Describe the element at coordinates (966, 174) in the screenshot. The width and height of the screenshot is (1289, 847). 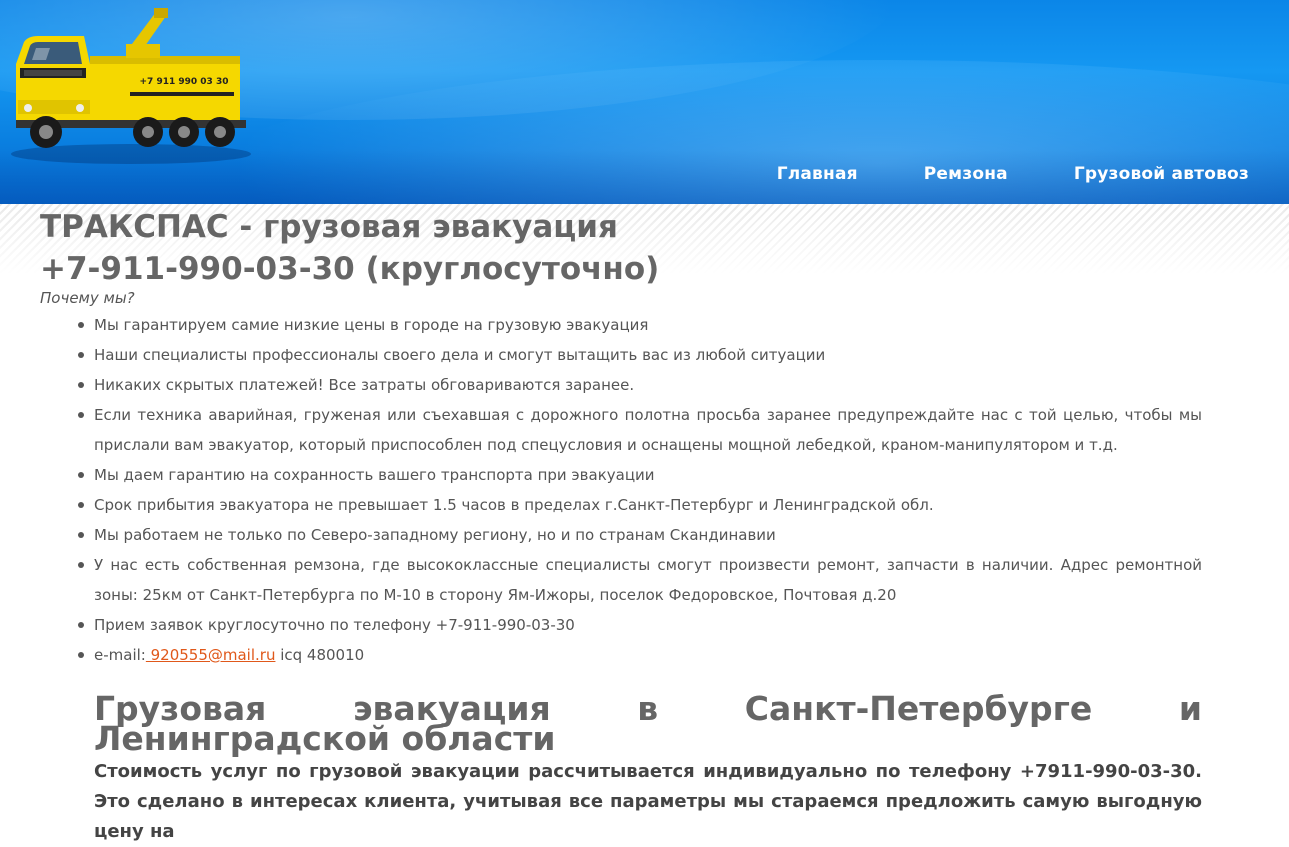
I see `nav-repair-zone-link: Ремзона` at that location.